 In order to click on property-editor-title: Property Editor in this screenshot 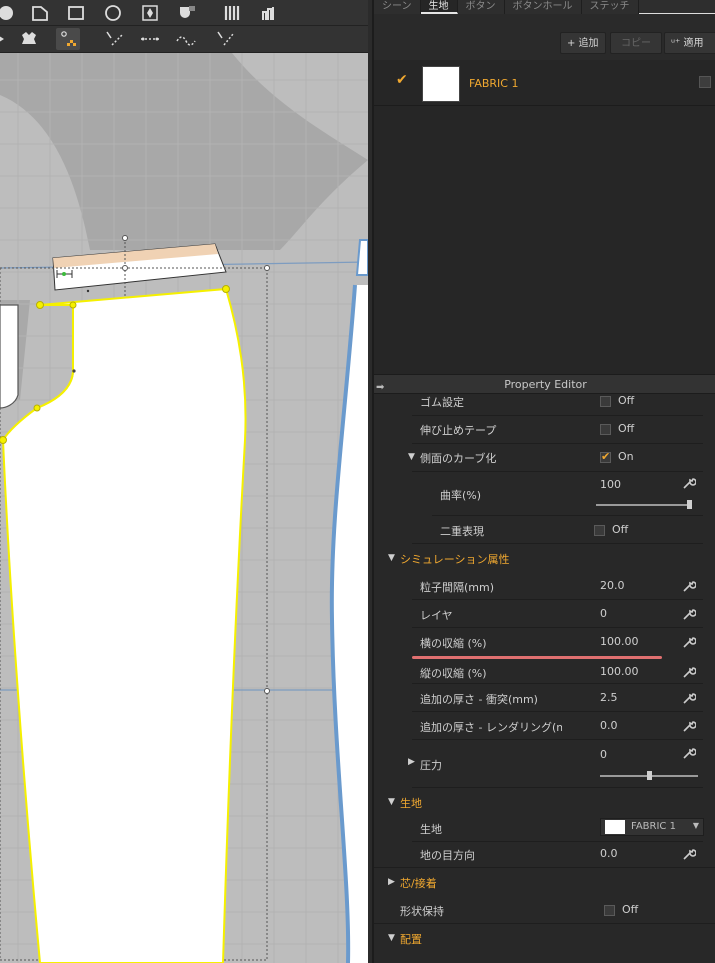, I will do `click(545, 384)`.